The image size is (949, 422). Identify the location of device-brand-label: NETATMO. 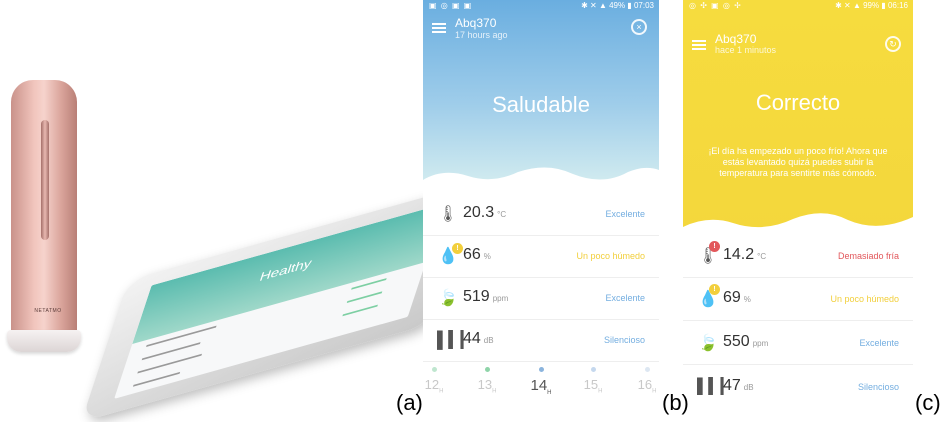
(48, 311).